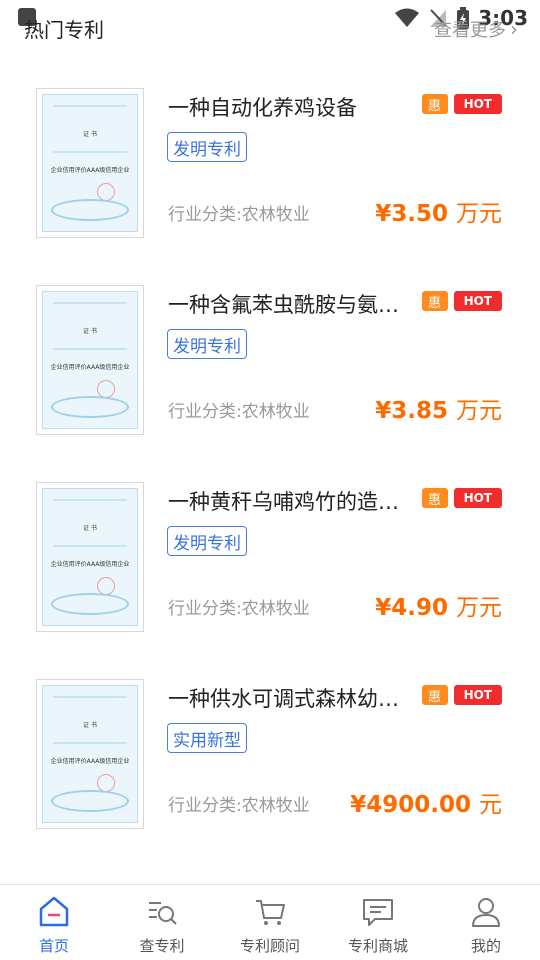 Image resolution: width=540 pixels, height=960 pixels. I want to click on price: ¥4.90 万元, so click(438, 608).